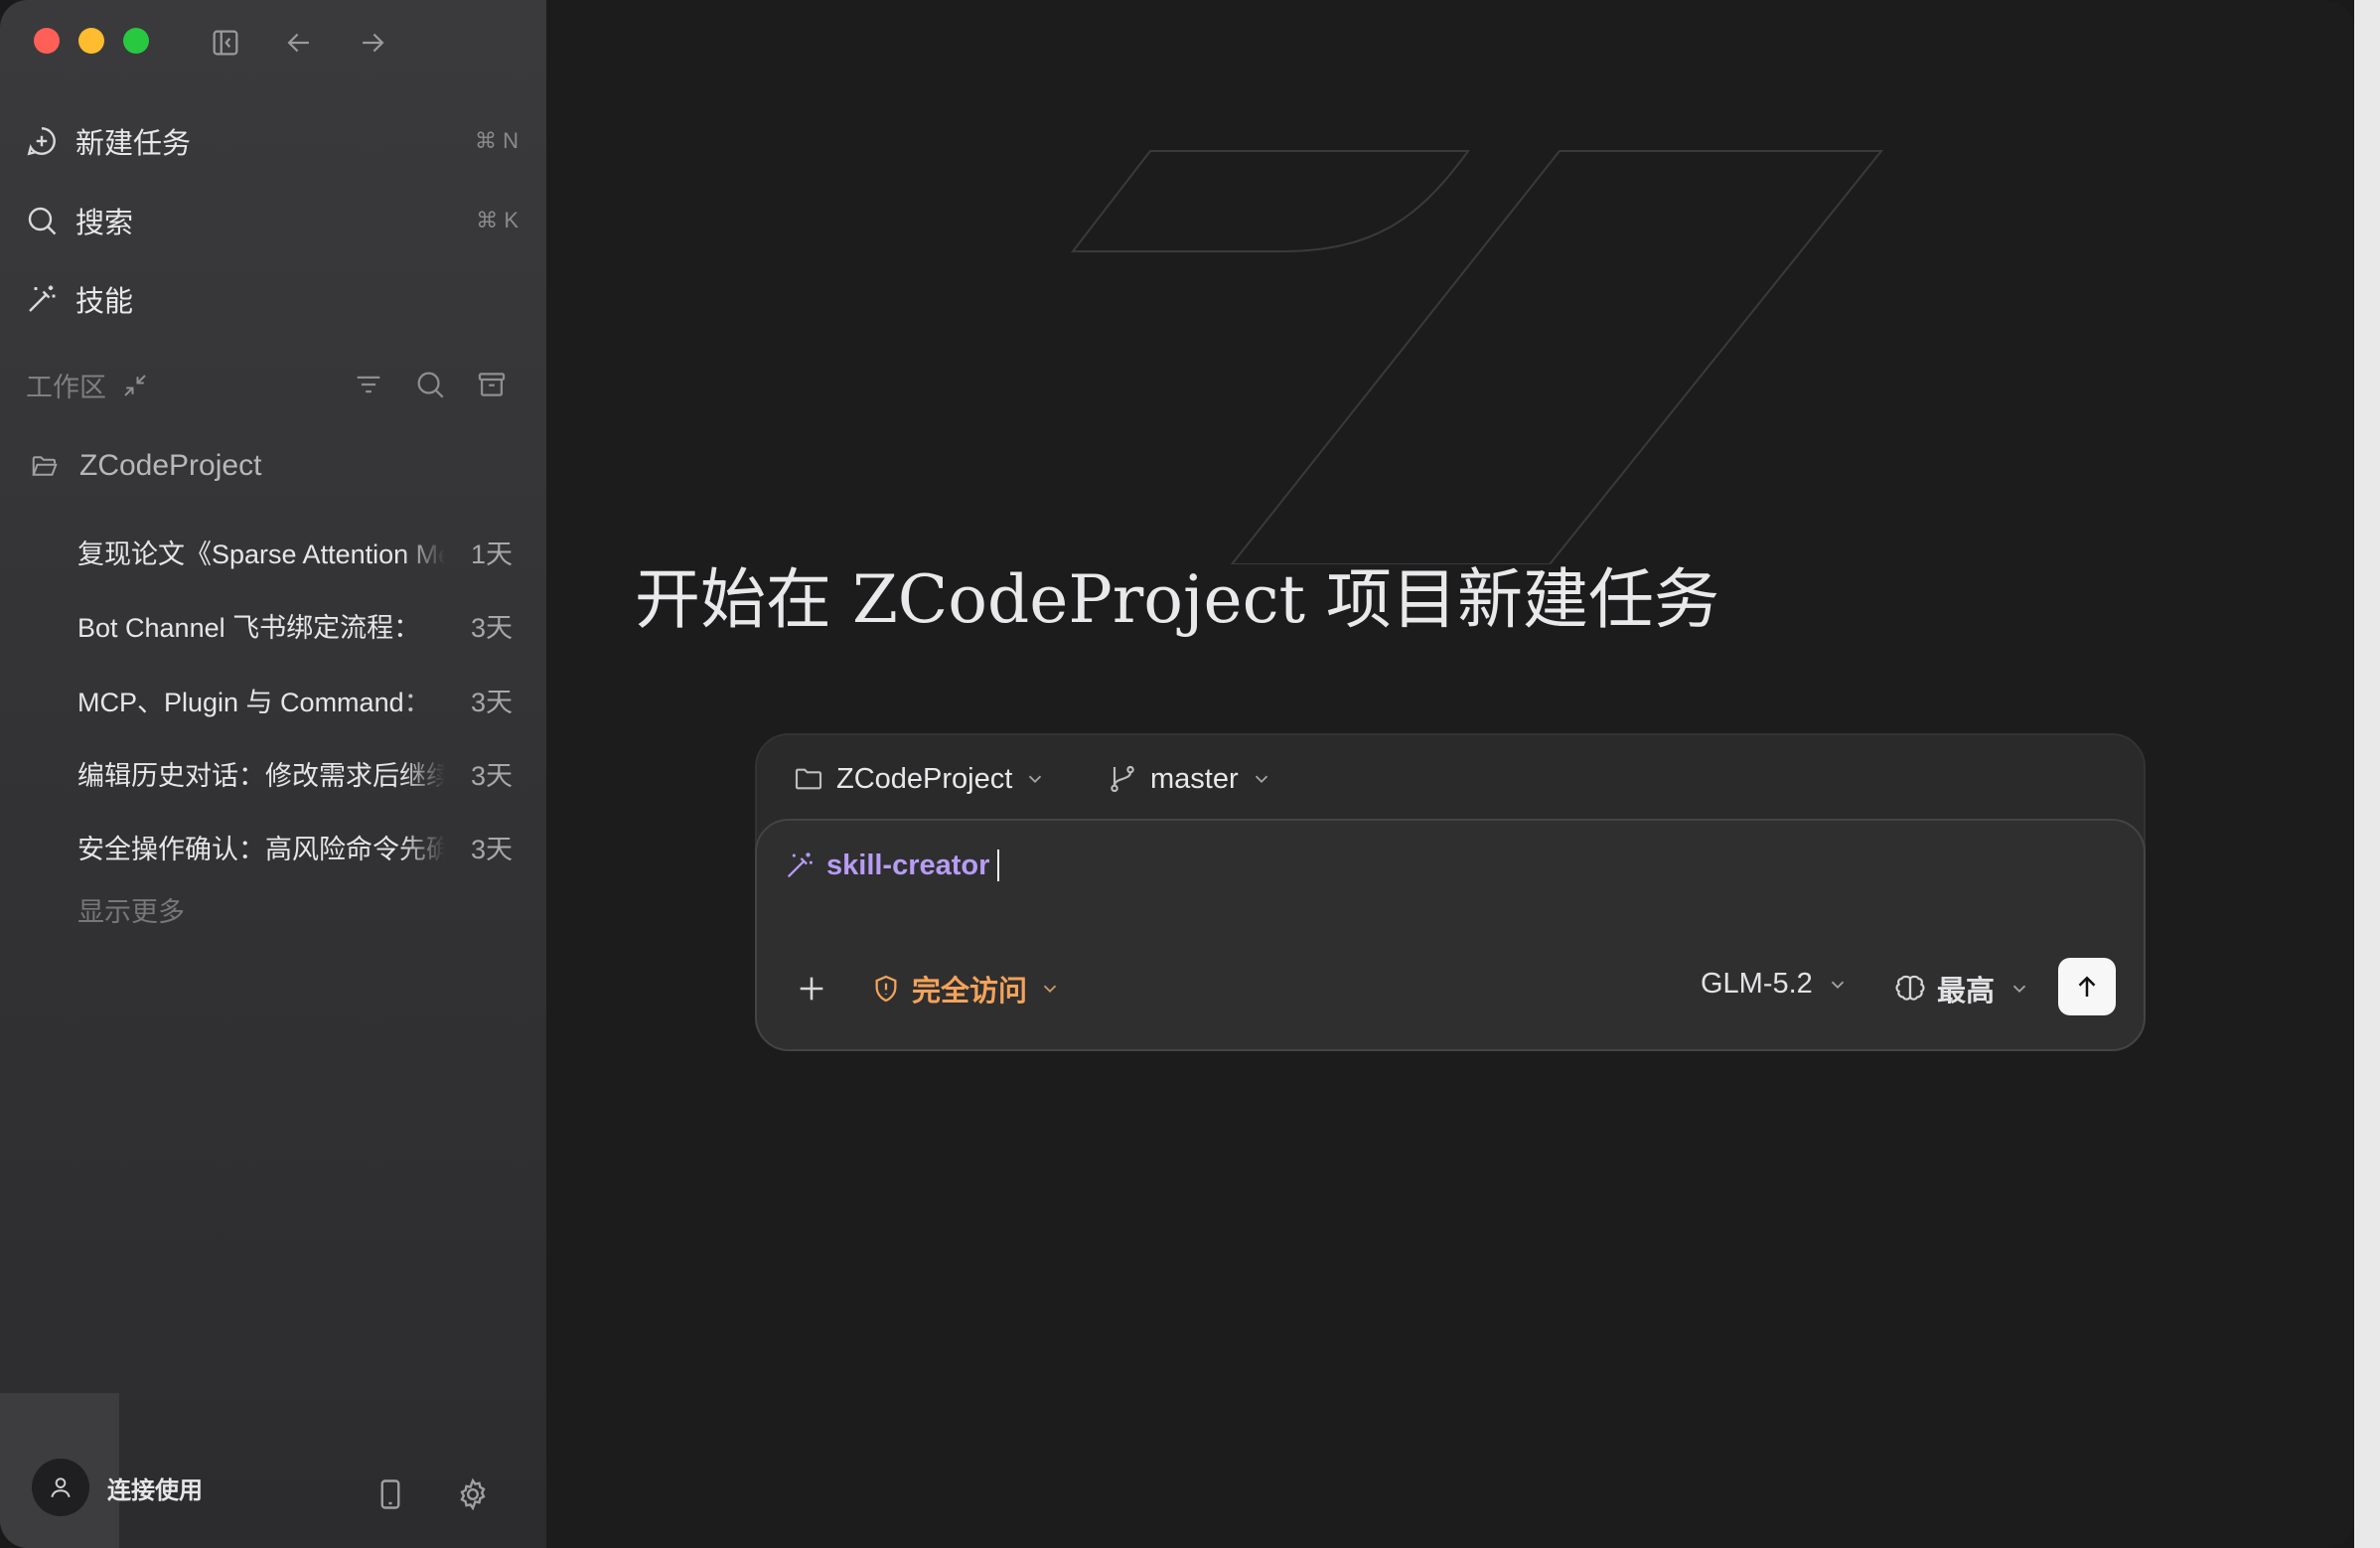 This screenshot has height=1548, width=2380. Describe the element at coordinates (1477, 357) in the screenshot. I see `zcode-logo-watermark` at that location.